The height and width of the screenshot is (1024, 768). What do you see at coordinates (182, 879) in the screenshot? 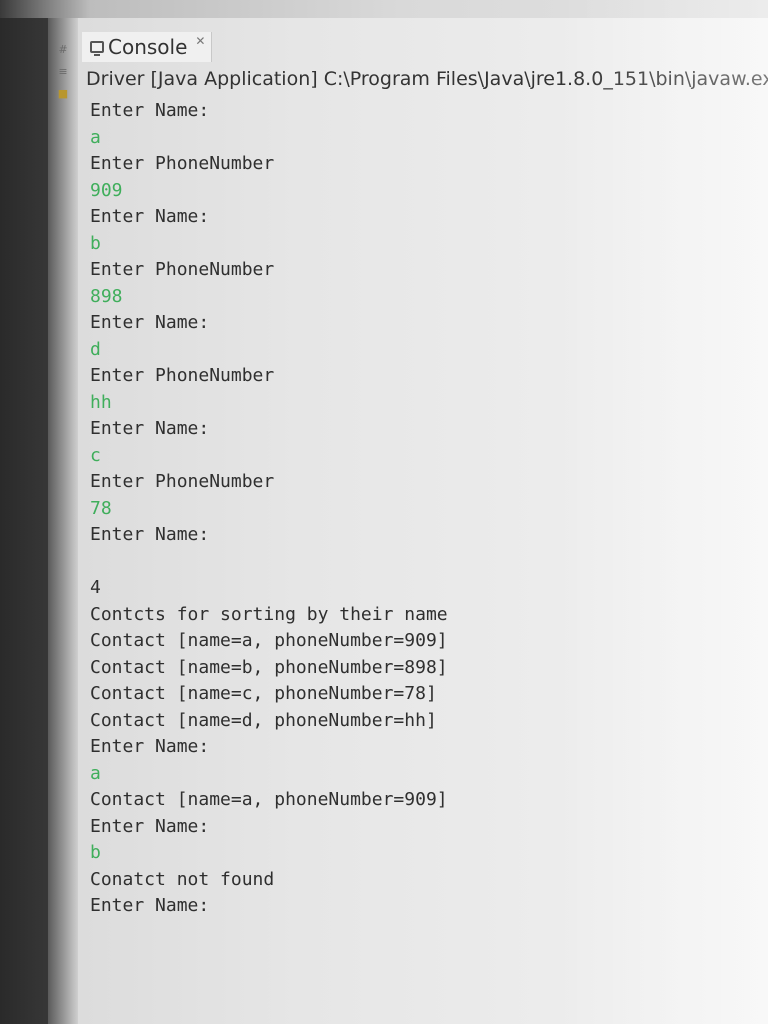
I see `output-line: Conatct not found` at bounding box center [182, 879].